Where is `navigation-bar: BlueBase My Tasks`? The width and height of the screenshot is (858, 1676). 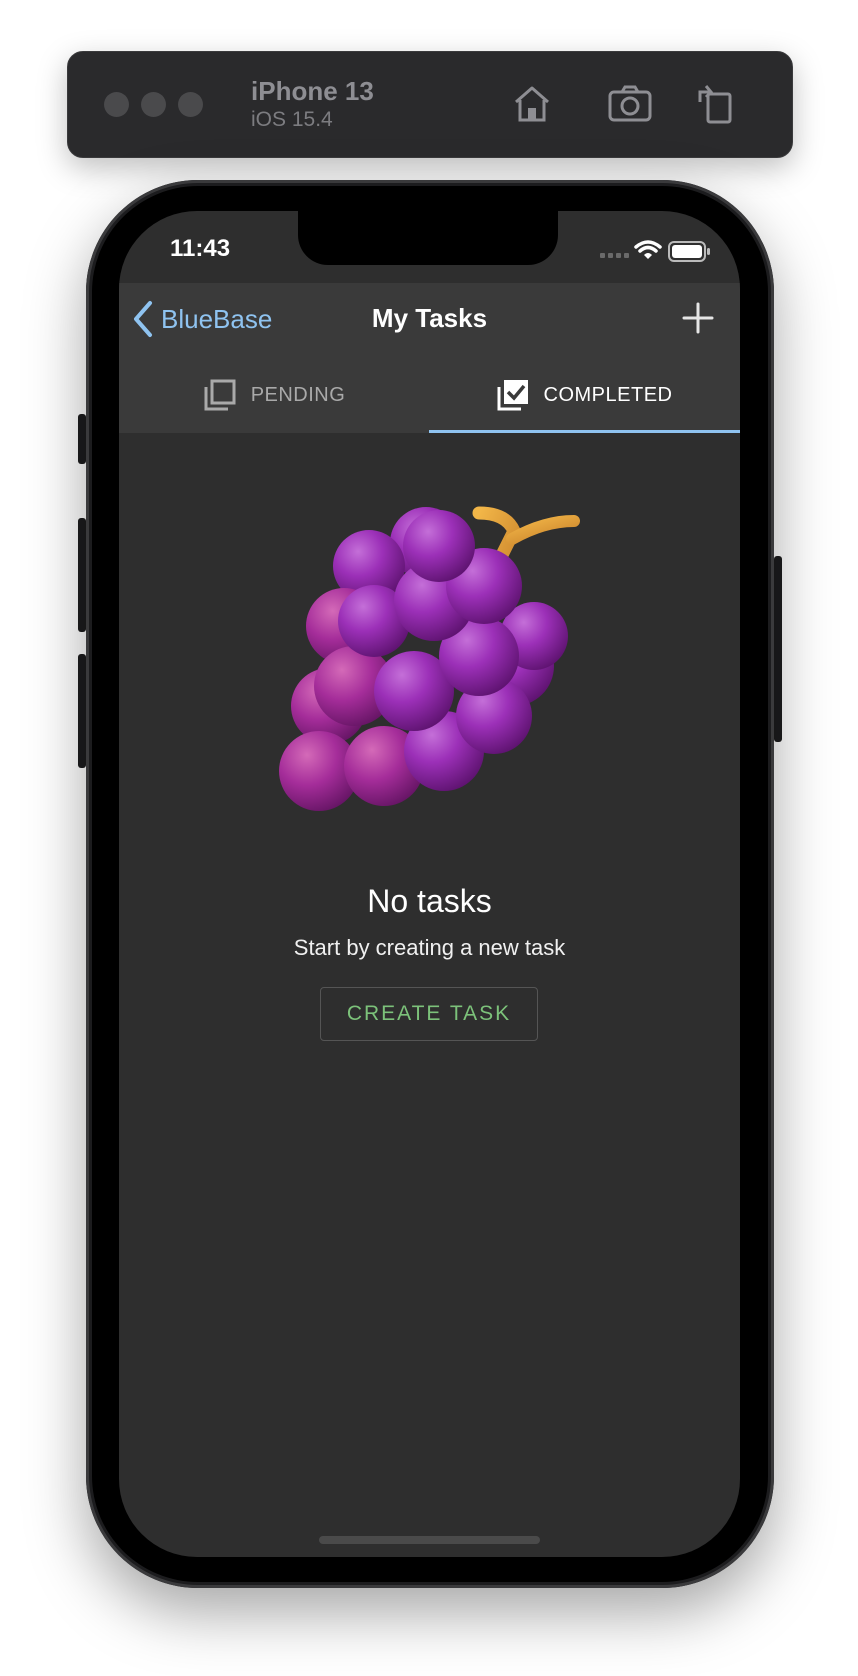
navigation-bar: BlueBase My Tasks is located at coordinates (429, 320).